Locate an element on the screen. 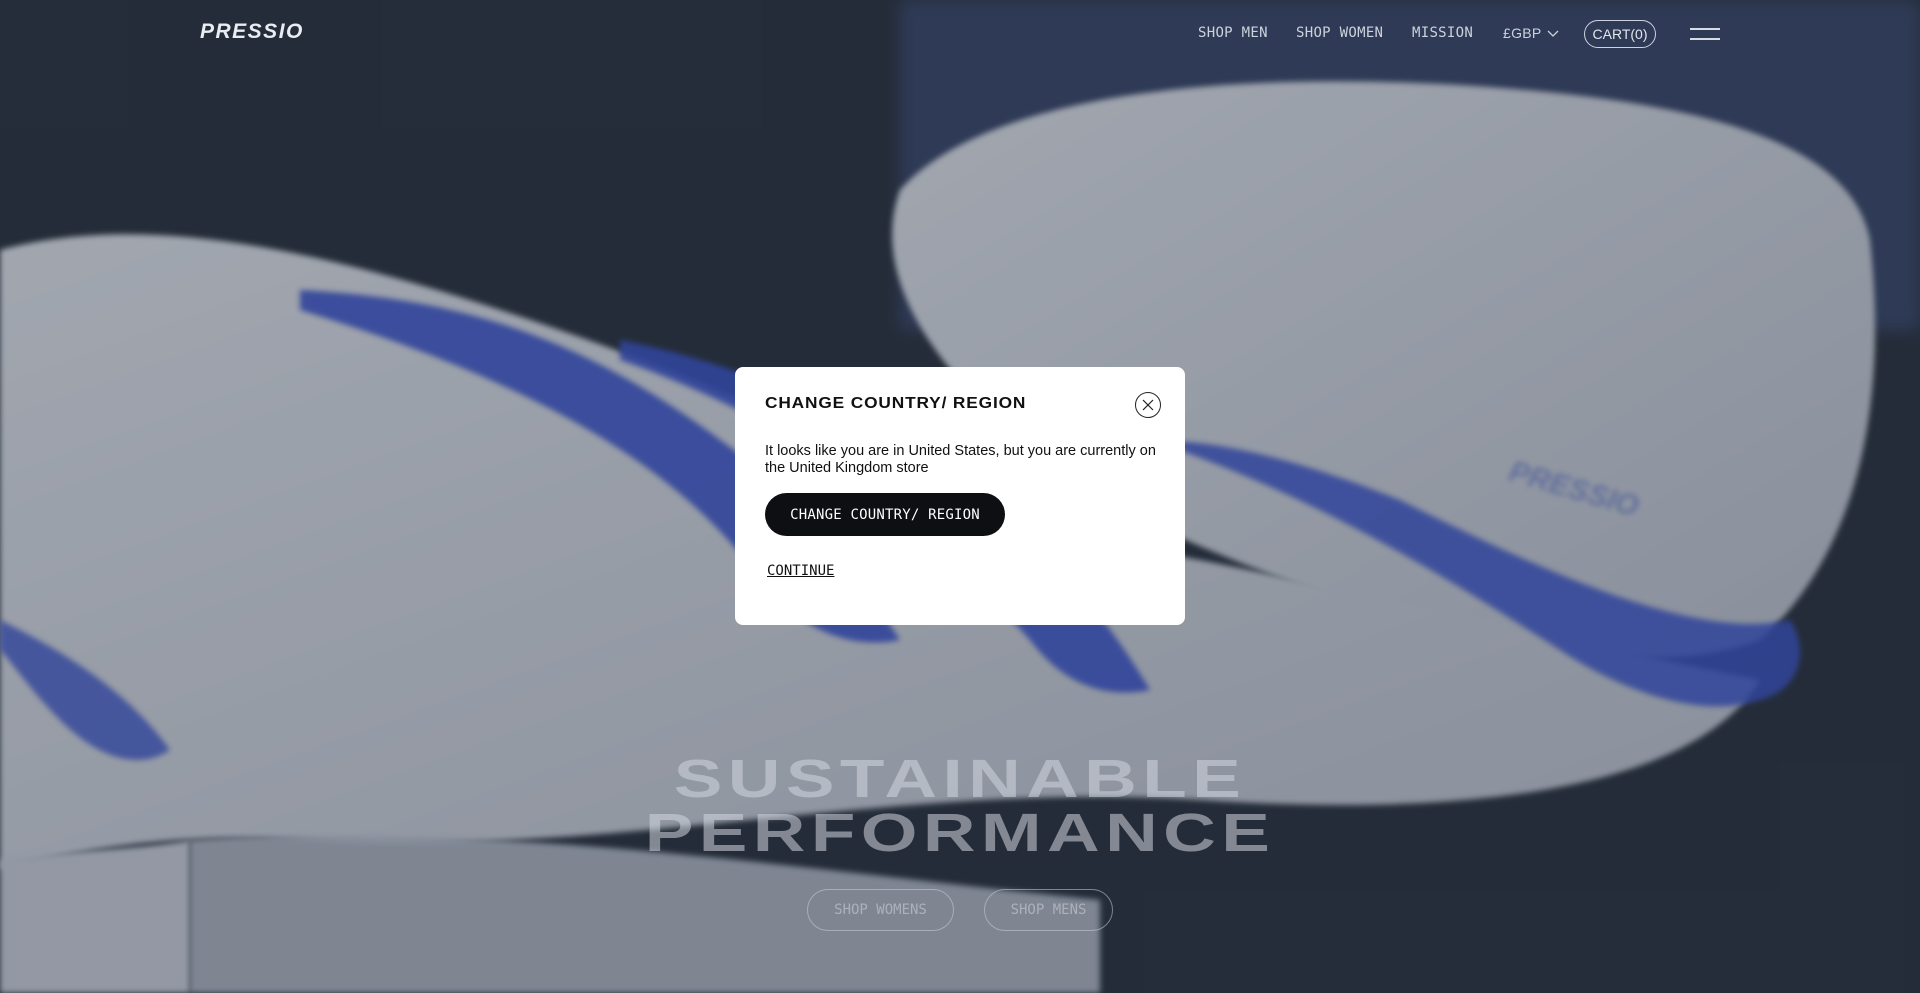 The height and width of the screenshot is (993, 1920). close-icon is located at coordinates (1148, 405).